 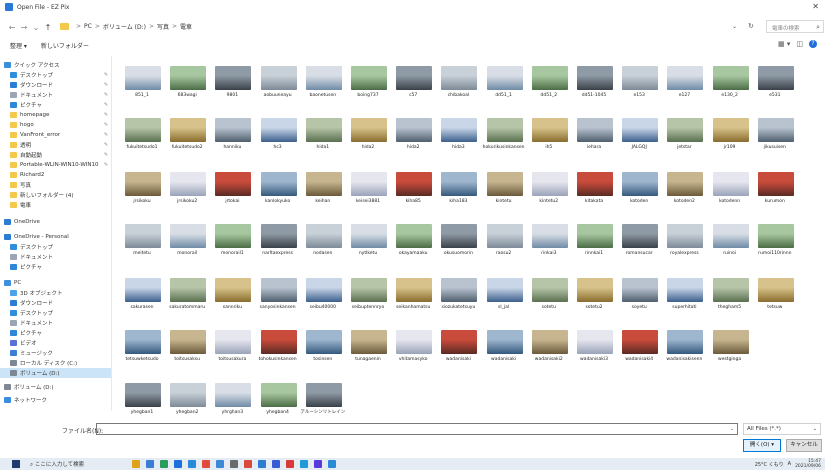 I want to click on nav-item: 写真, so click(x=20, y=185).